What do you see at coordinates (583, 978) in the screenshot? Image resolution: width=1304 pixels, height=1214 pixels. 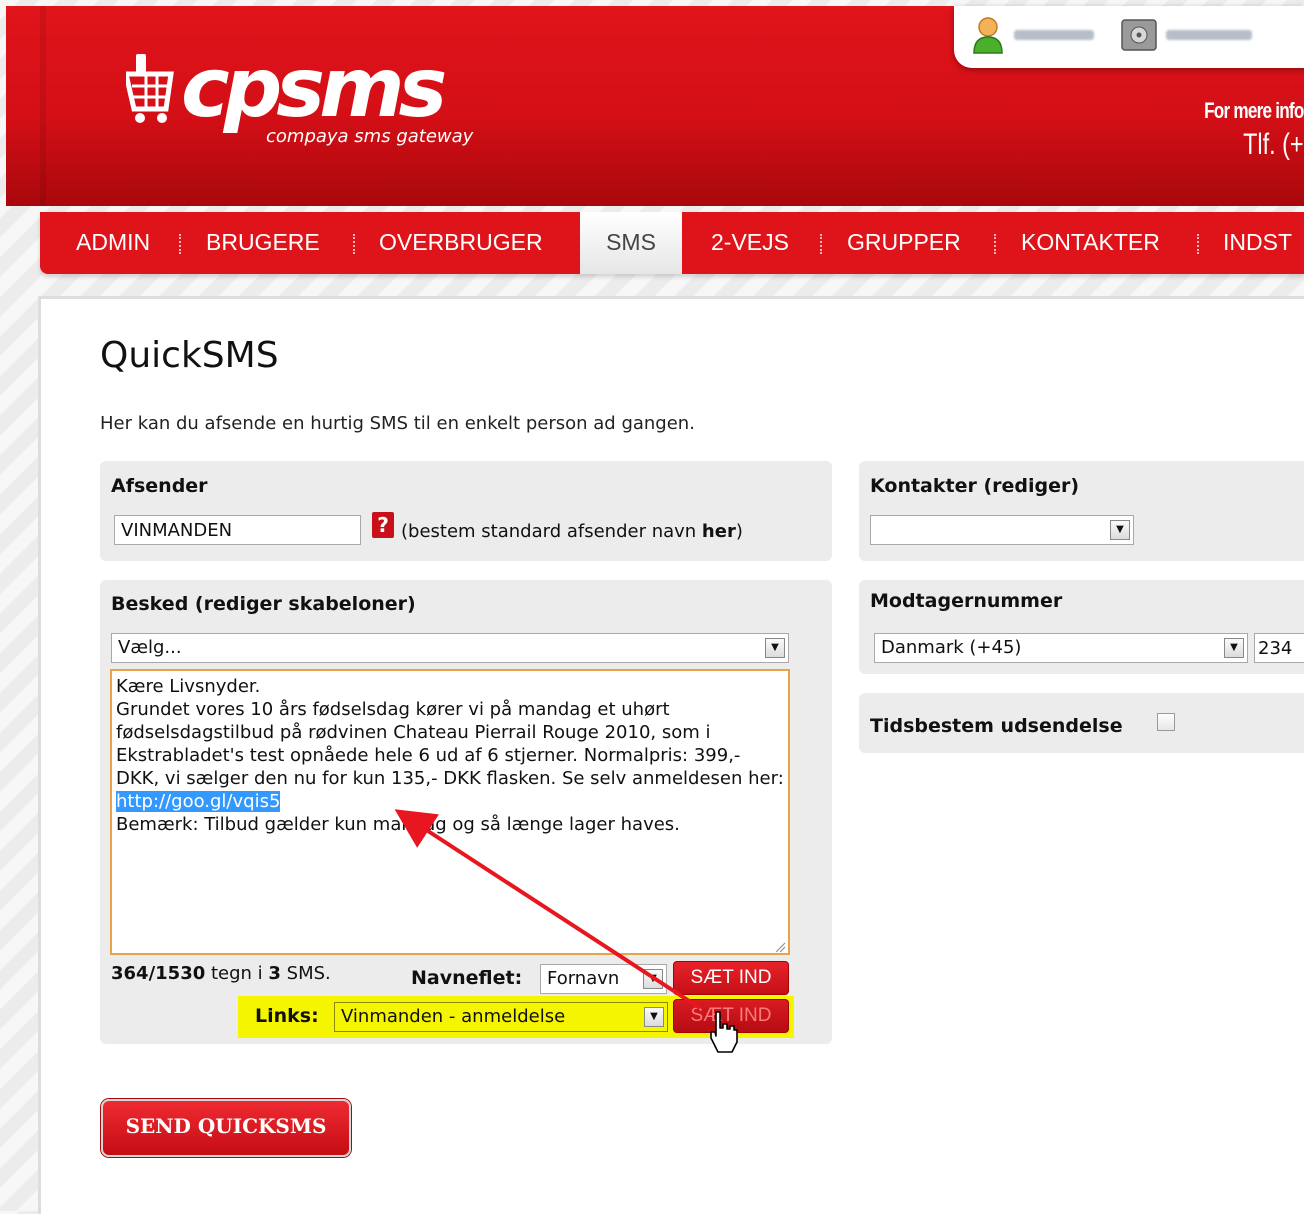 I see `merge-select-value: Fornavn` at bounding box center [583, 978].